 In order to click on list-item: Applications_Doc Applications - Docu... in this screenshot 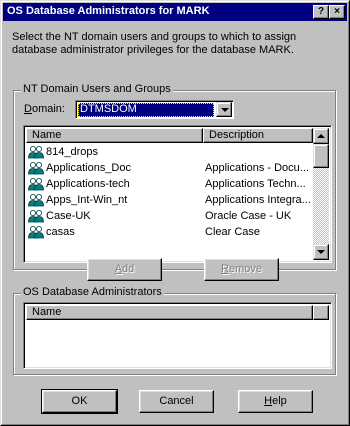, I will do `click(169, 168)`.